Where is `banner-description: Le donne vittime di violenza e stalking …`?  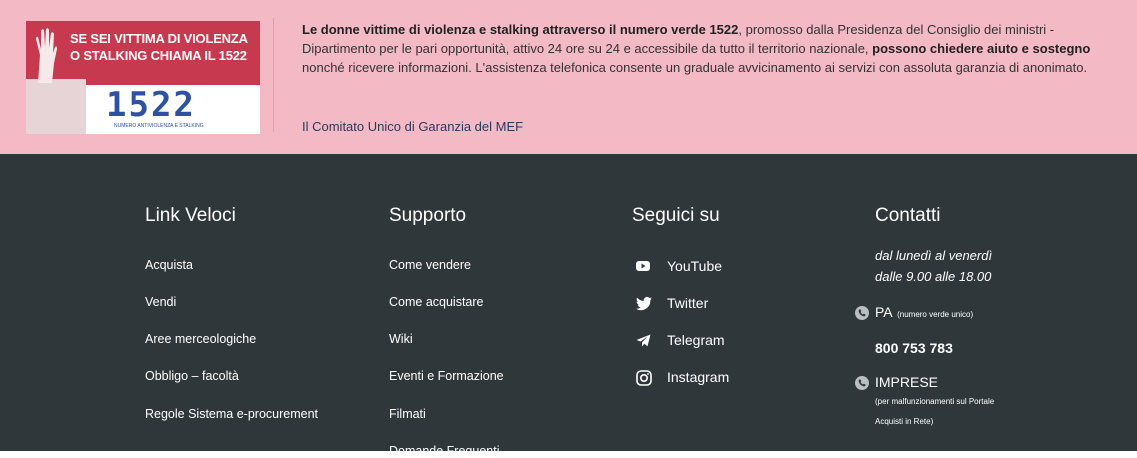
banner-description: Le donne vittime di violenza e stalking … is located at coordinates (702, 48).